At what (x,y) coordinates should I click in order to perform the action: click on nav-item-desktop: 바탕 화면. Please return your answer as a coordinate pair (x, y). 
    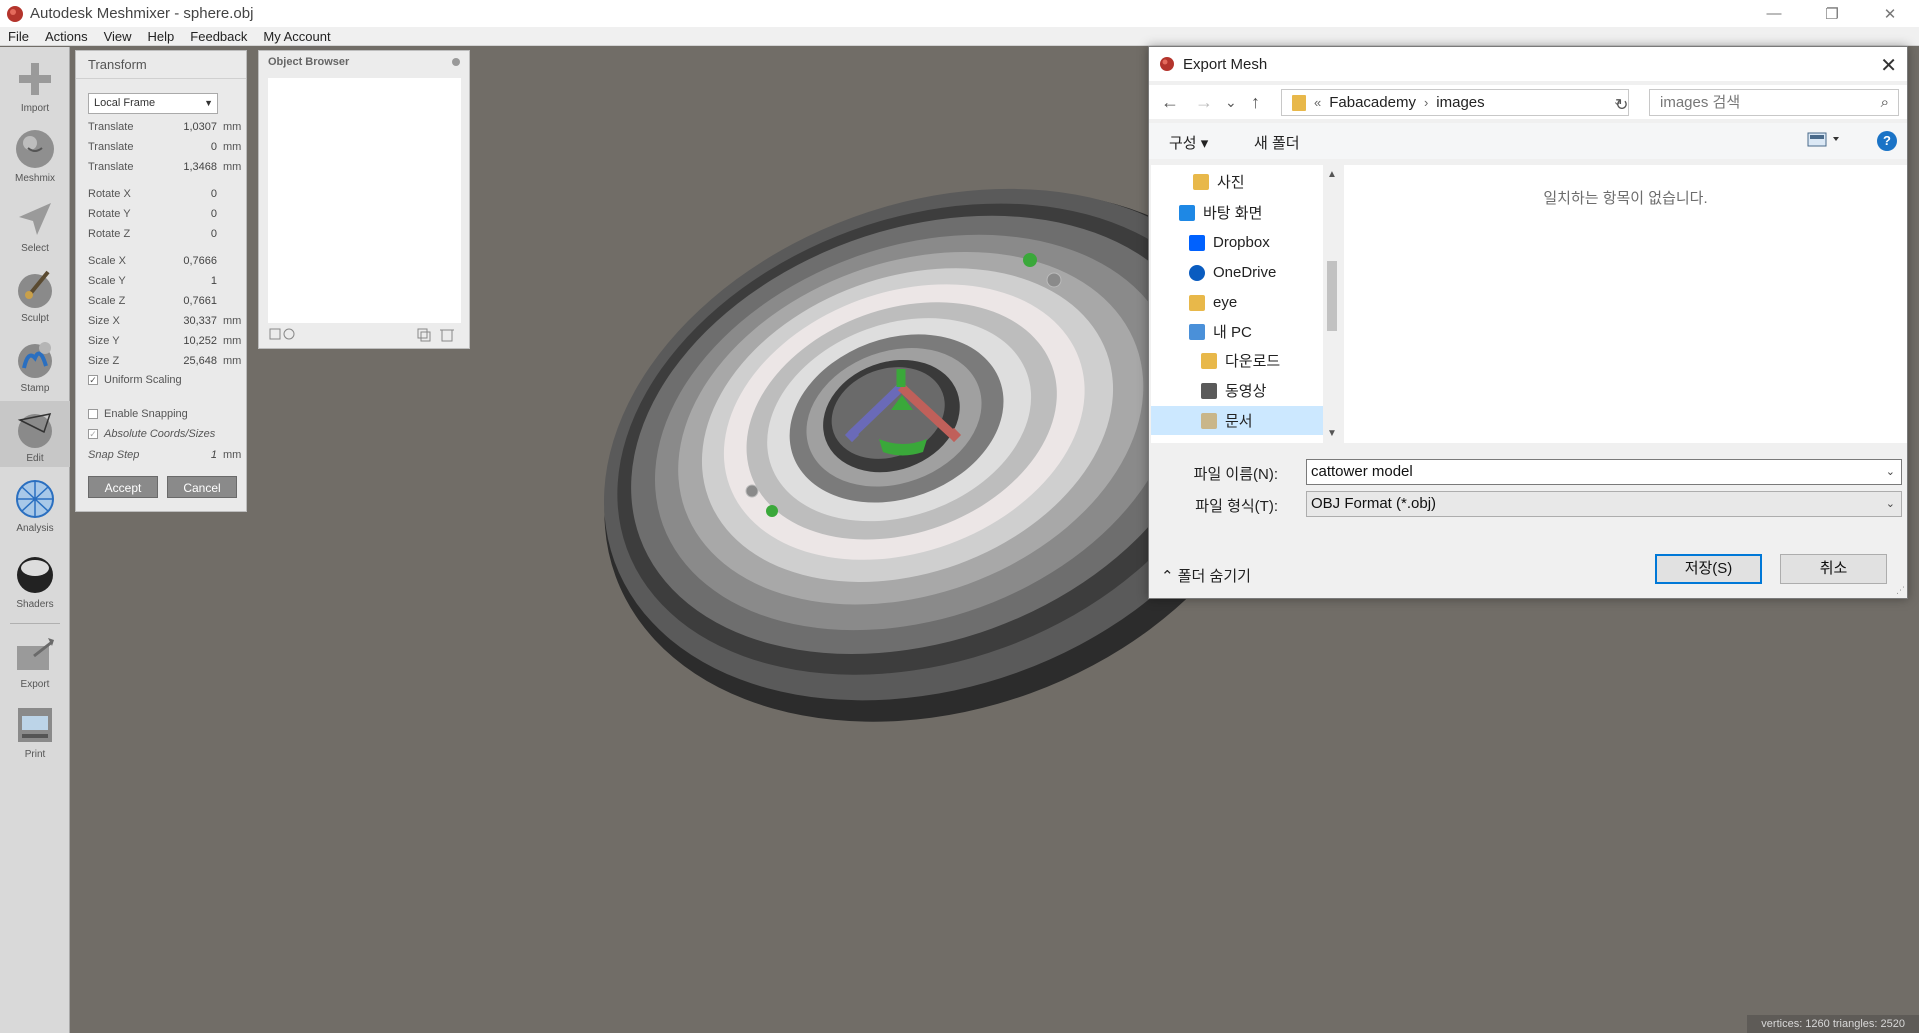
    Looking at the image, I should click on (1220, 212).